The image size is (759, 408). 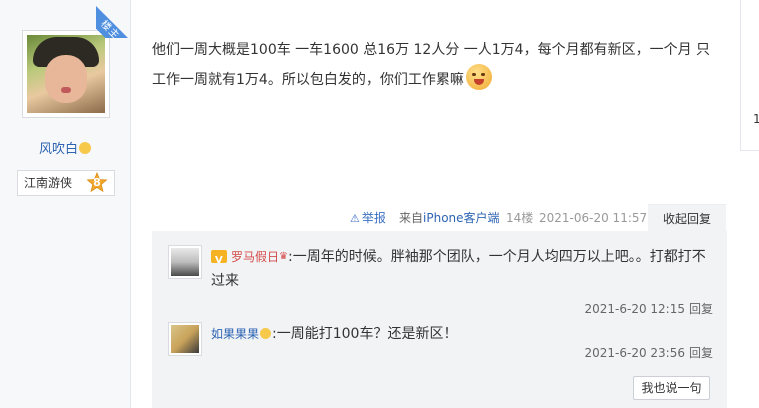 I want to click on author-username: 风吹白, so click(x=58, y=149).